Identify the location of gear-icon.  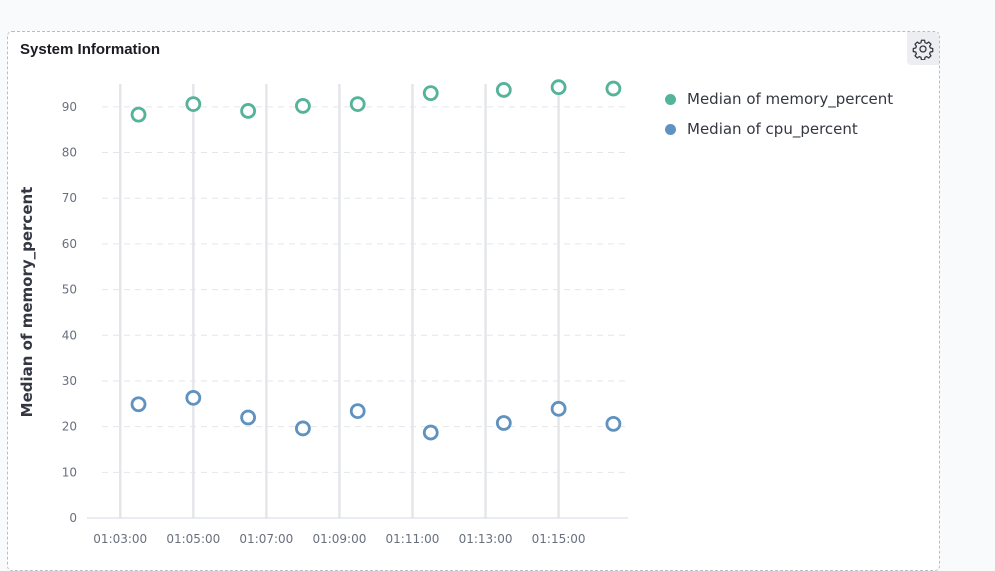
(923, 49).